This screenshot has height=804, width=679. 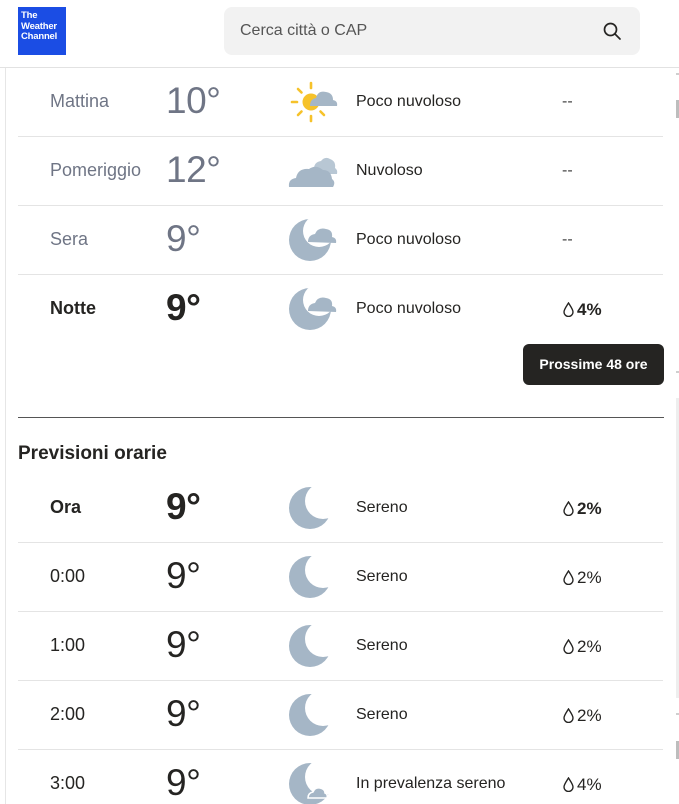 I want to click on daypart-precip: 4%, so click(x=582, y=310).